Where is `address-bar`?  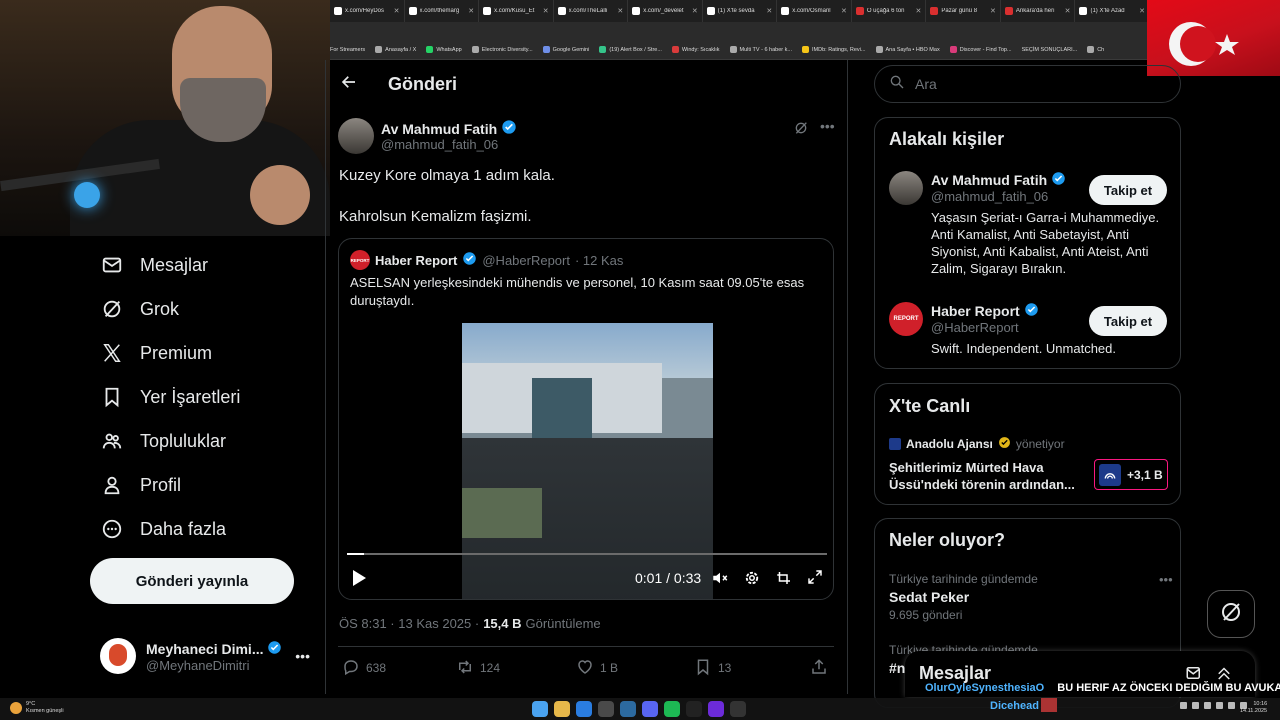
address-bar is located at coordinates (740, 31).